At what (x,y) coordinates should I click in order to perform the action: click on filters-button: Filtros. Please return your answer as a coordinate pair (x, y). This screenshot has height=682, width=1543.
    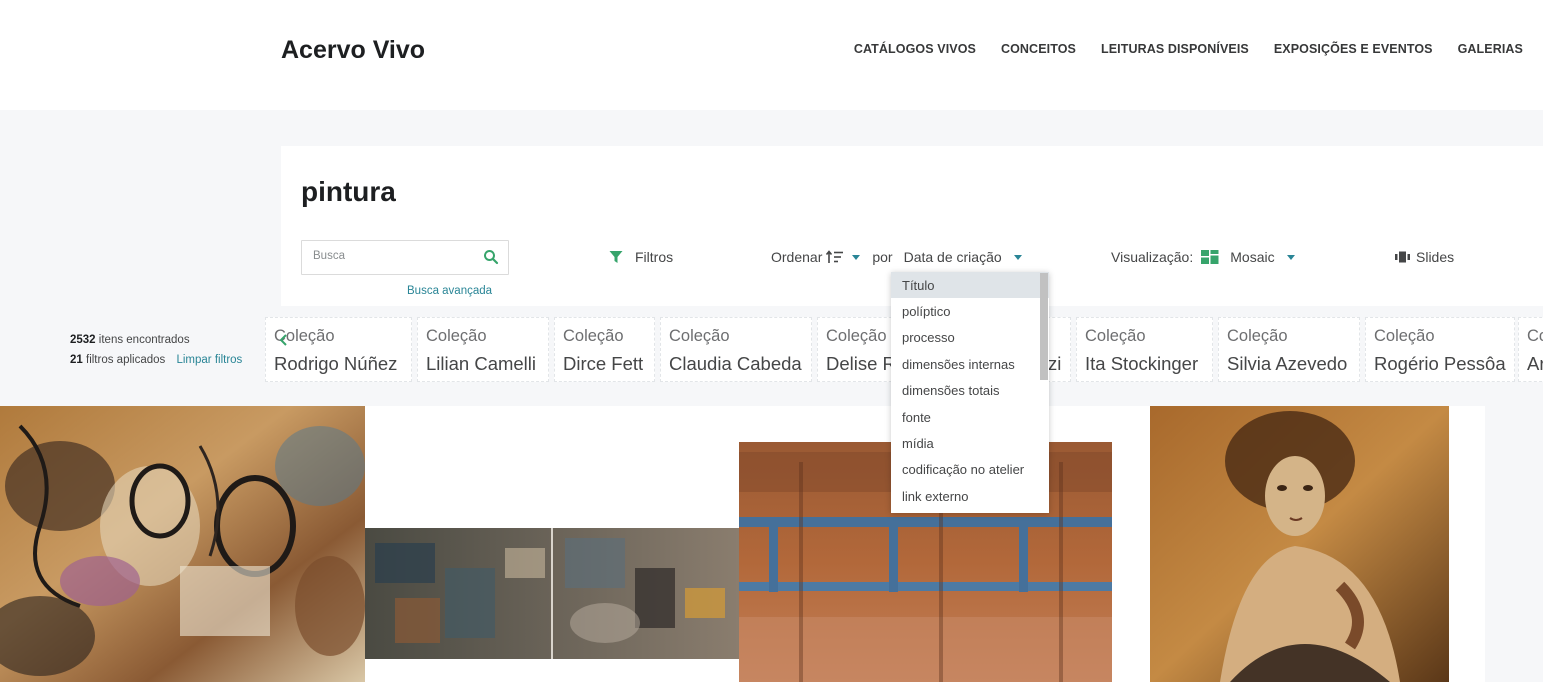
    Looking at the image, I should click on (641, 257).